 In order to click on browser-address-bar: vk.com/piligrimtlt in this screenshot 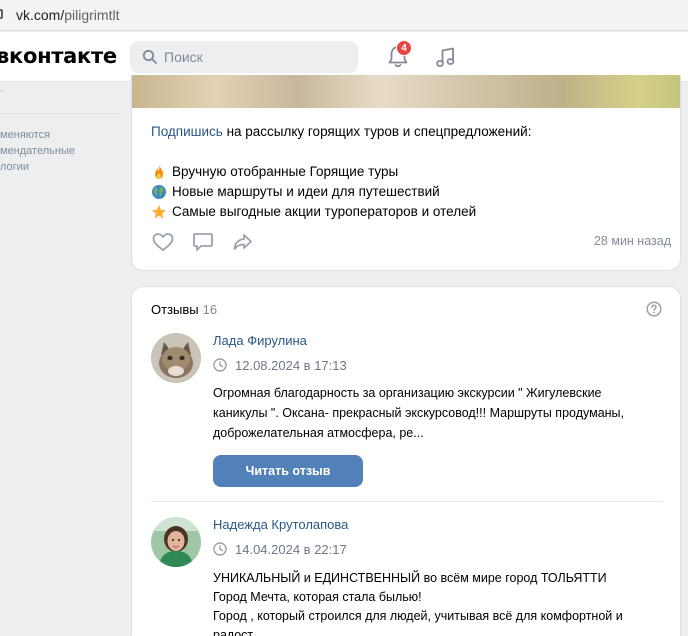, I will do `click(344, 15)`.